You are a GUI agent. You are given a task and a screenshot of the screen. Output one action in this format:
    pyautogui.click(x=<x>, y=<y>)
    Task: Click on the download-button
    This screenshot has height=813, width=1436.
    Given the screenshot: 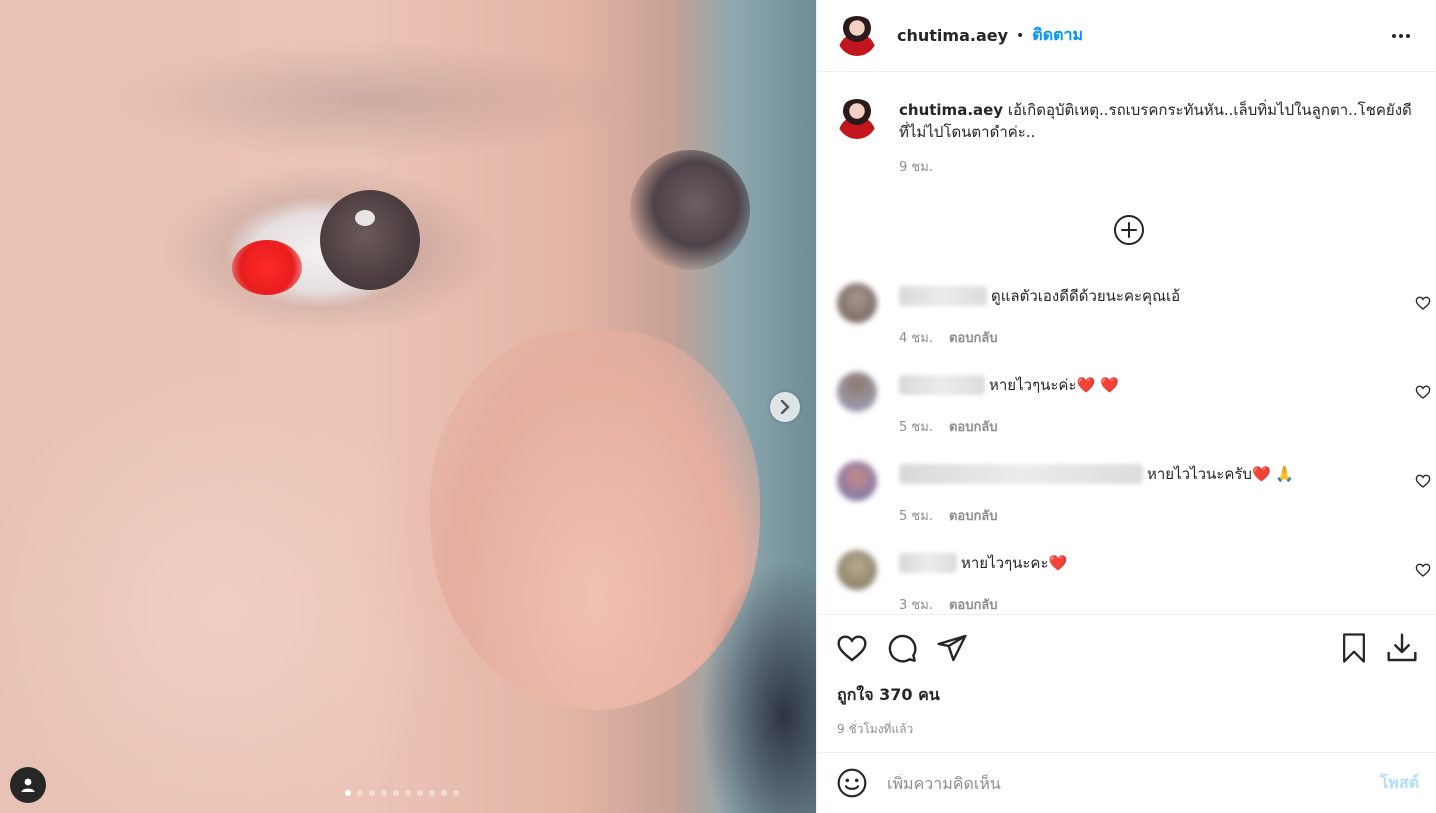 What is the action you would take?
    pyautogui.click(x=1402, y=648)
    